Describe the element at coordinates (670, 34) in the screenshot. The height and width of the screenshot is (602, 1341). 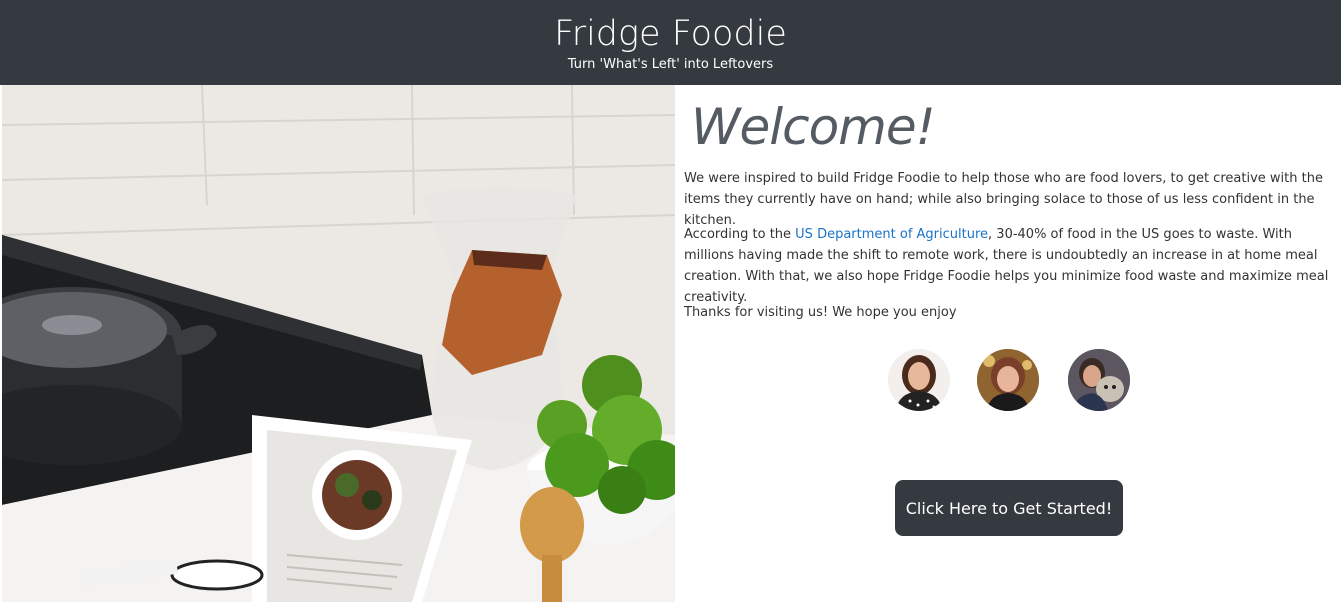
I see `site-title: Fridge Foodie` at that location.